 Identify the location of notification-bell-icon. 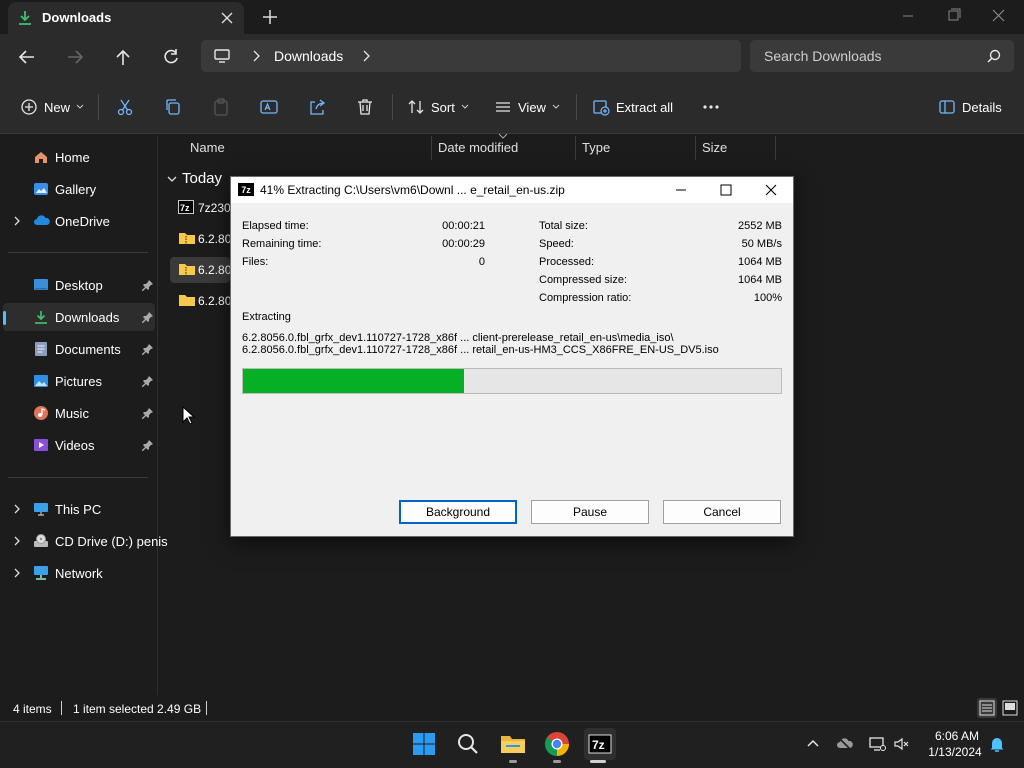
(997, 744).